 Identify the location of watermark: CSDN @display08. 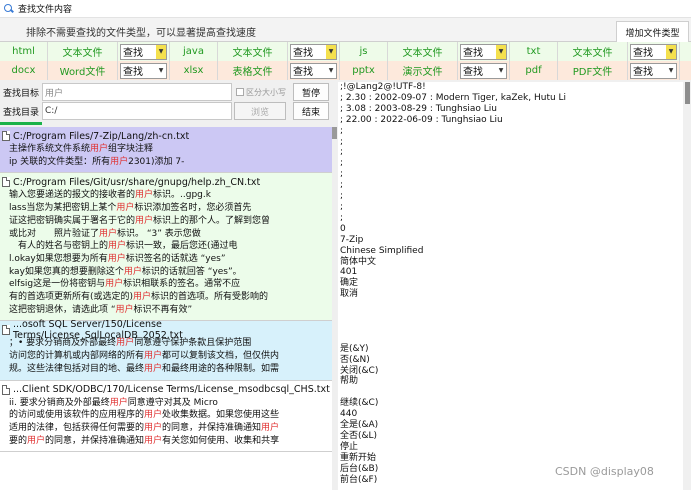
(604, 471).